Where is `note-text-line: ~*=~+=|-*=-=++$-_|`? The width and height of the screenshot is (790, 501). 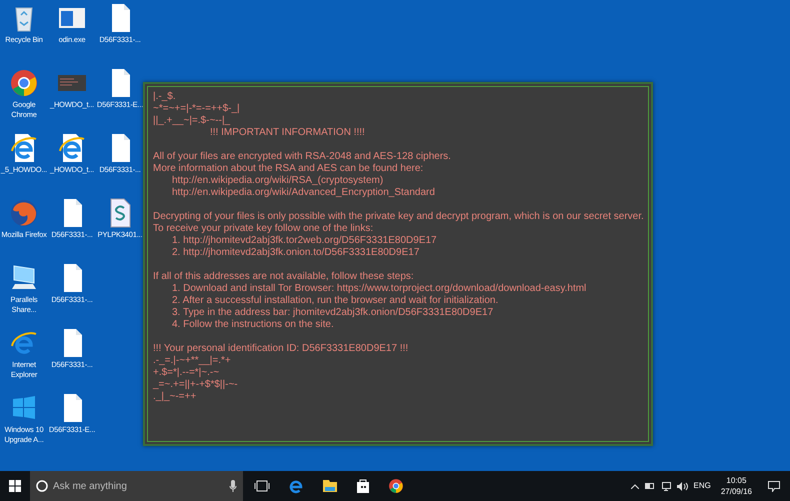
note-text-line: ~*=~+=|-*=-=++$-_| is located at coordinates (197, 109).